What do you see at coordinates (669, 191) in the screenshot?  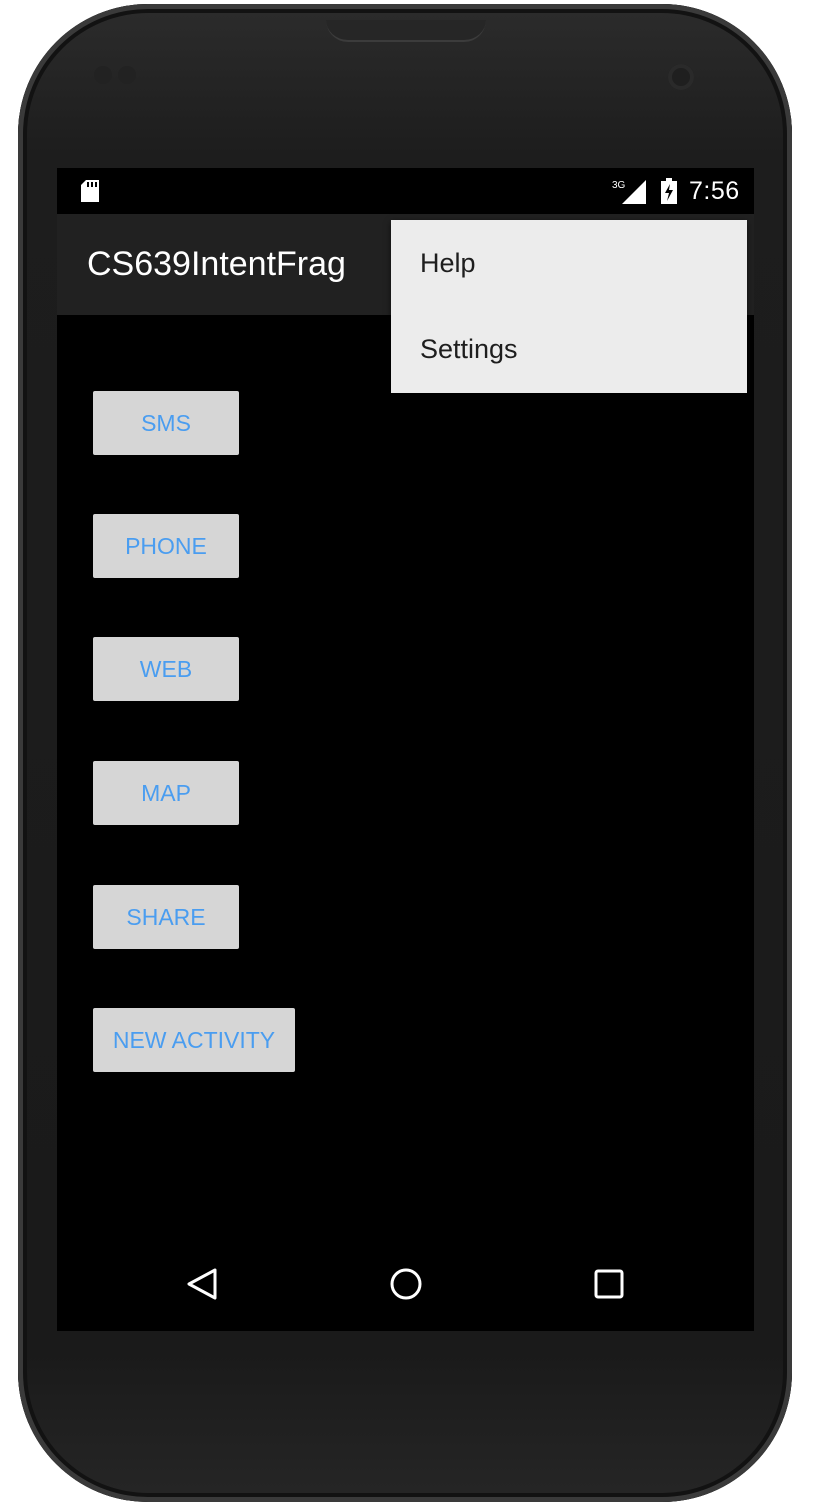 I see `battery-icon` at bounding box center [669, 191].